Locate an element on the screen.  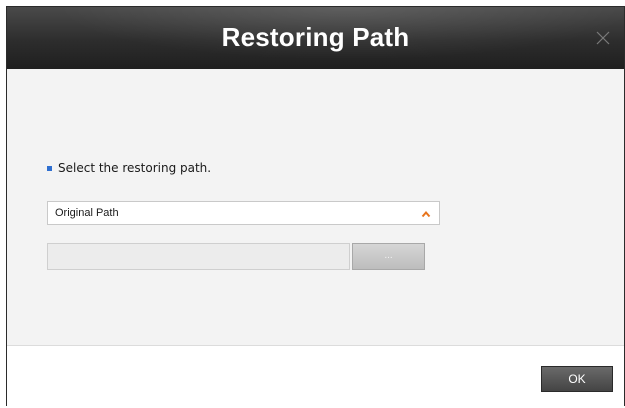
square-bullet-icon is located at coordinates (49, 168).